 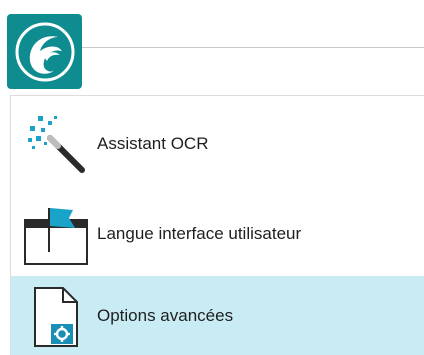 I want to click on gear-document-icon, so click(x=56, y=316).